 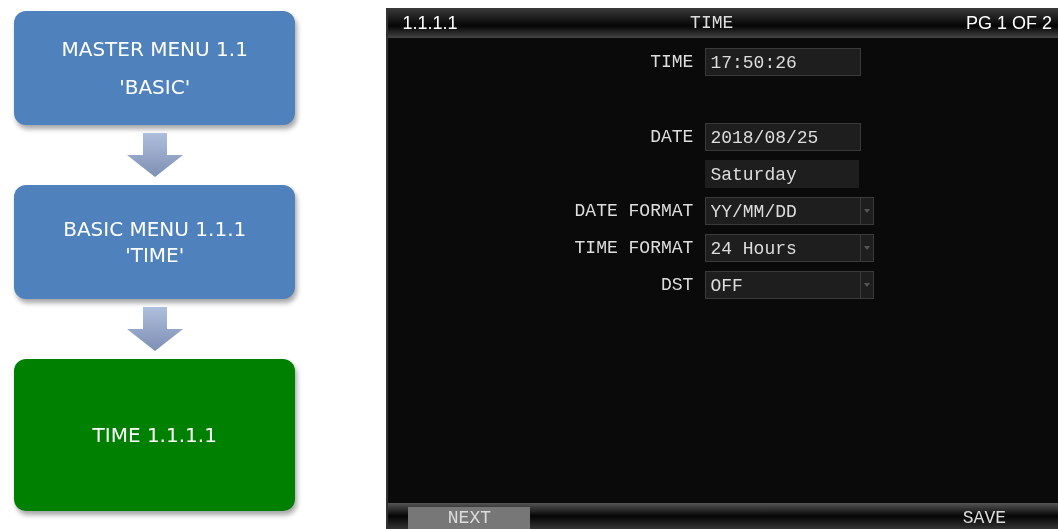 What do you see at coordinates (633, 210) in the screenshot?
I see `field-label: DATE FORMAT` at bounding box center [633, 210].